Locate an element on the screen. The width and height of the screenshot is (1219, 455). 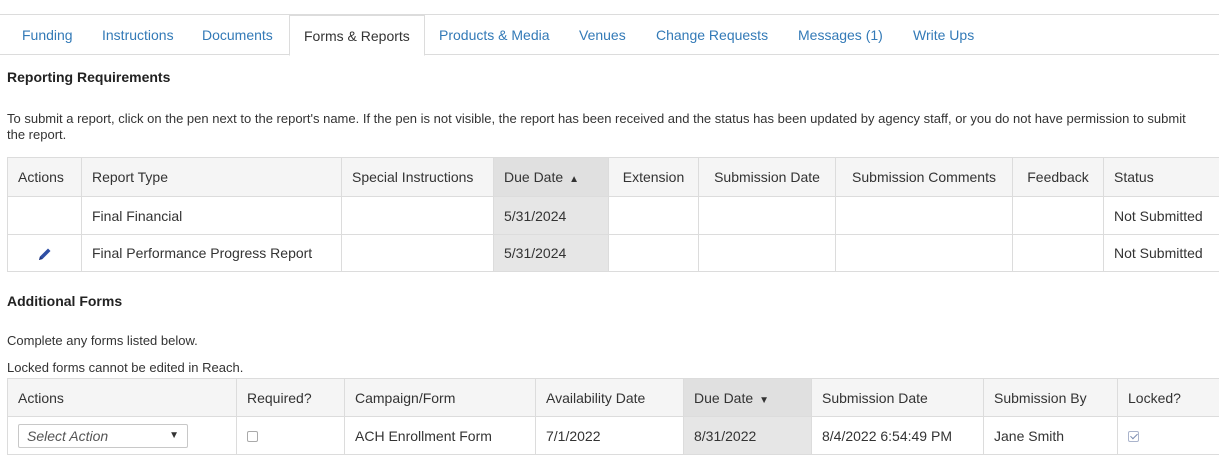
tab-products-media: Products & Media is located at coordinates (494, 35).